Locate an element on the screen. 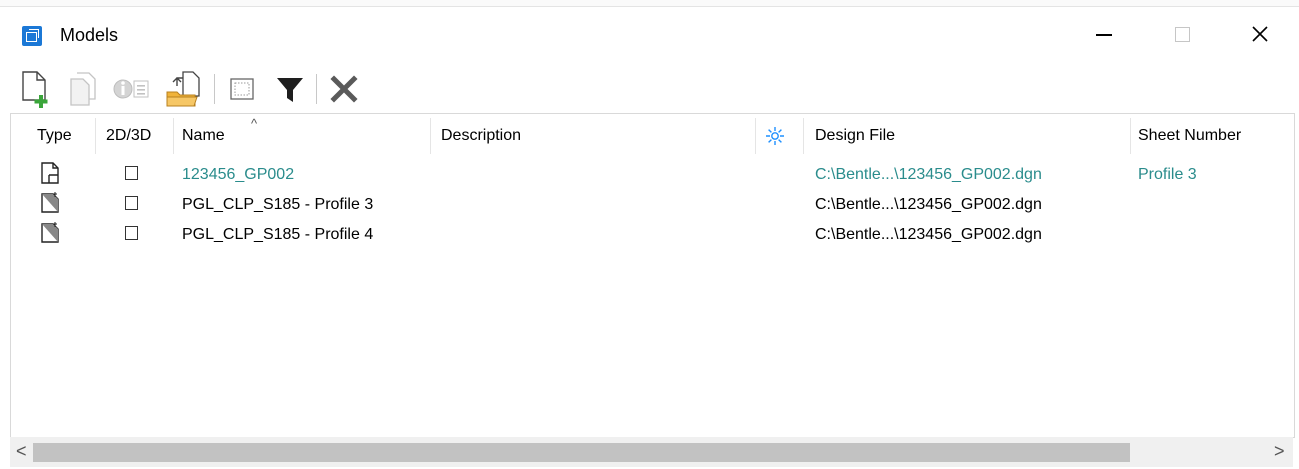  filter-button is located at coordinates (290, 89).